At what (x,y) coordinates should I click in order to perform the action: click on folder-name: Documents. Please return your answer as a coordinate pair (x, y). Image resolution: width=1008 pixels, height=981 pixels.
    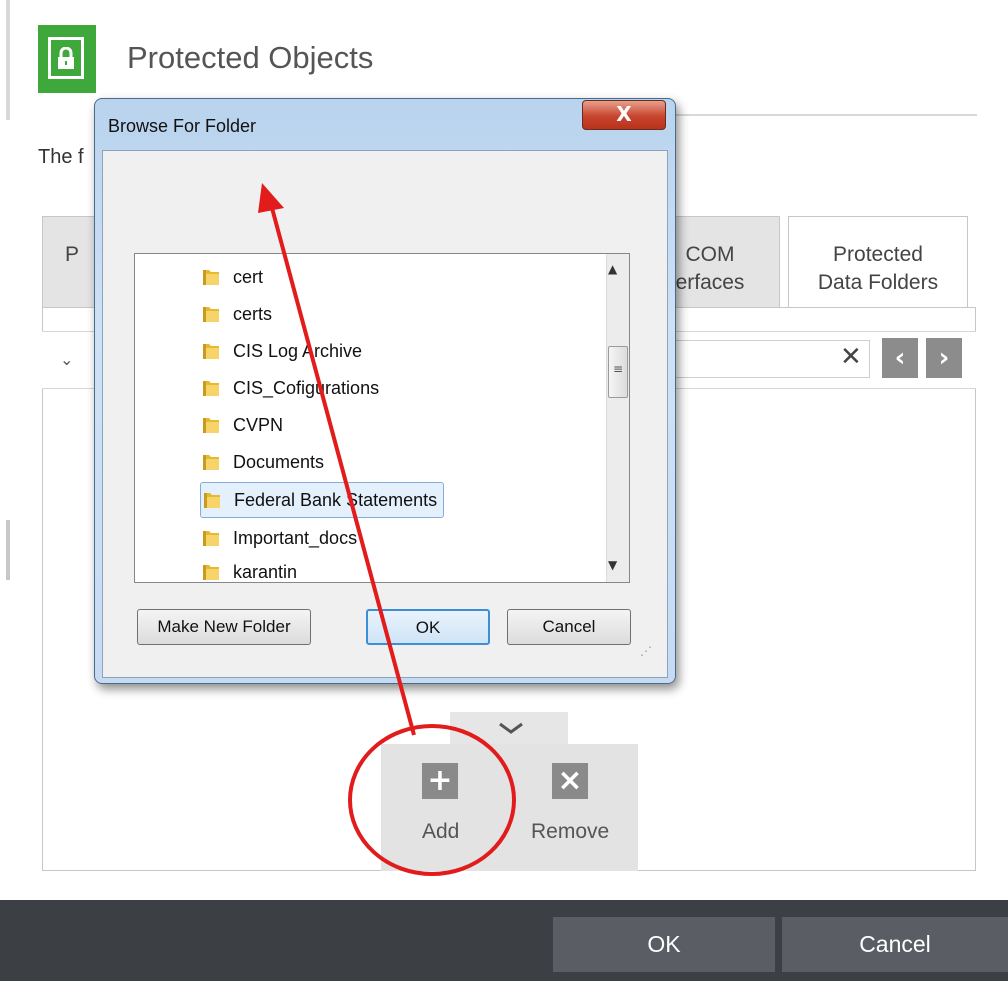
    Looking at the image, I should click on (279, 461).